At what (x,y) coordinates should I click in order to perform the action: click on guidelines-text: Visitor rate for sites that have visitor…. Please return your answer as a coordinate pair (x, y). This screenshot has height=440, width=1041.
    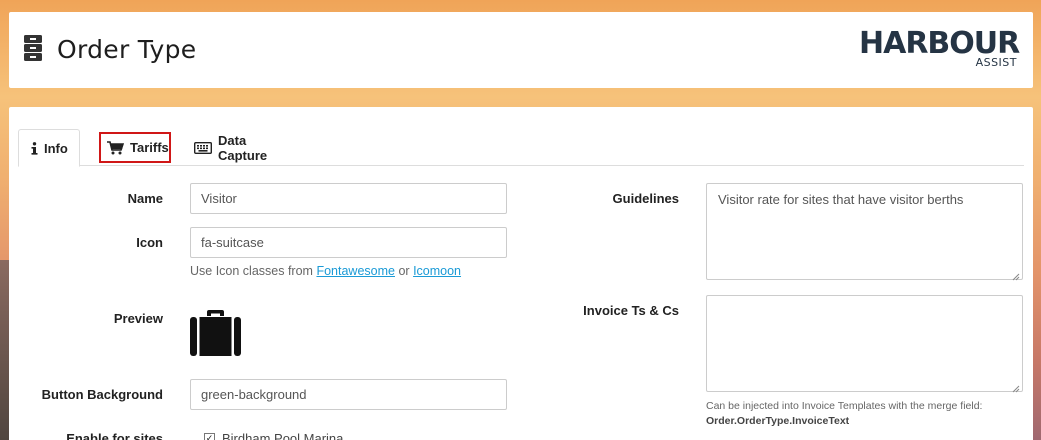
    Looking at the image, I should click on (841, 199).